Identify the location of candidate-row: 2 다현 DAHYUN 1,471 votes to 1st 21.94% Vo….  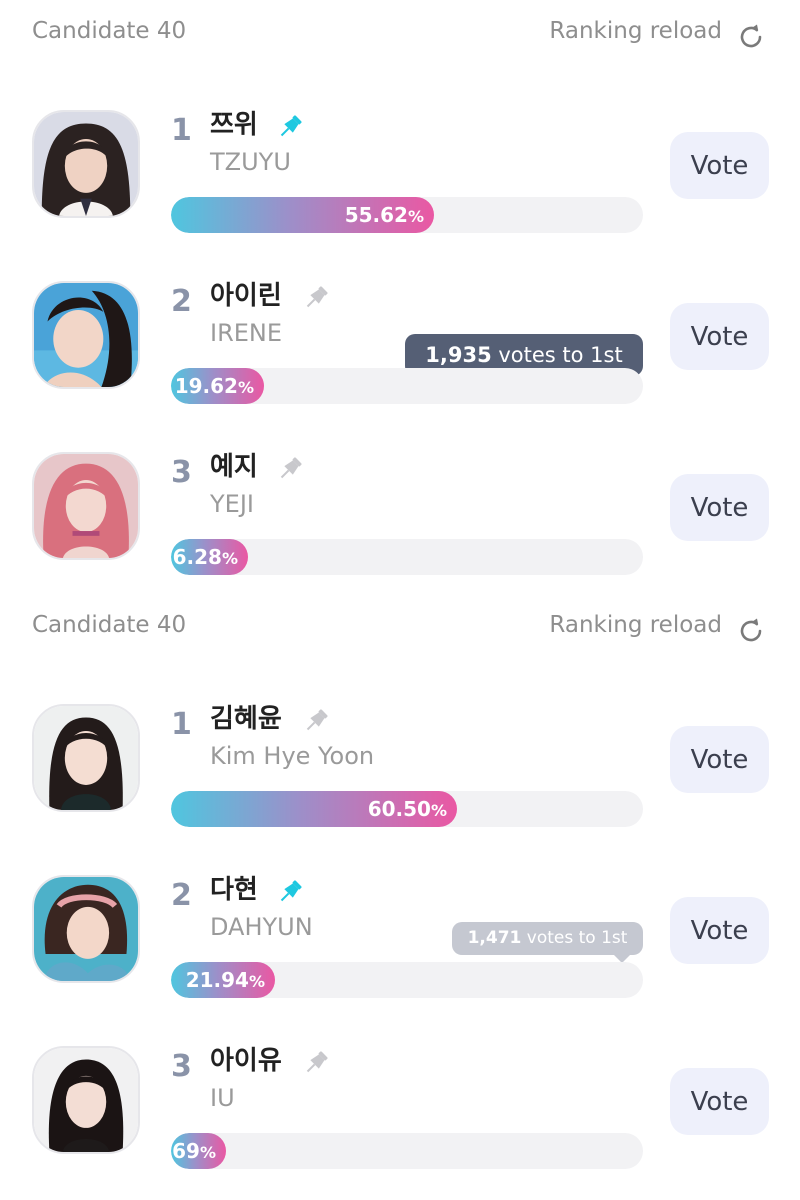
(400, 960).